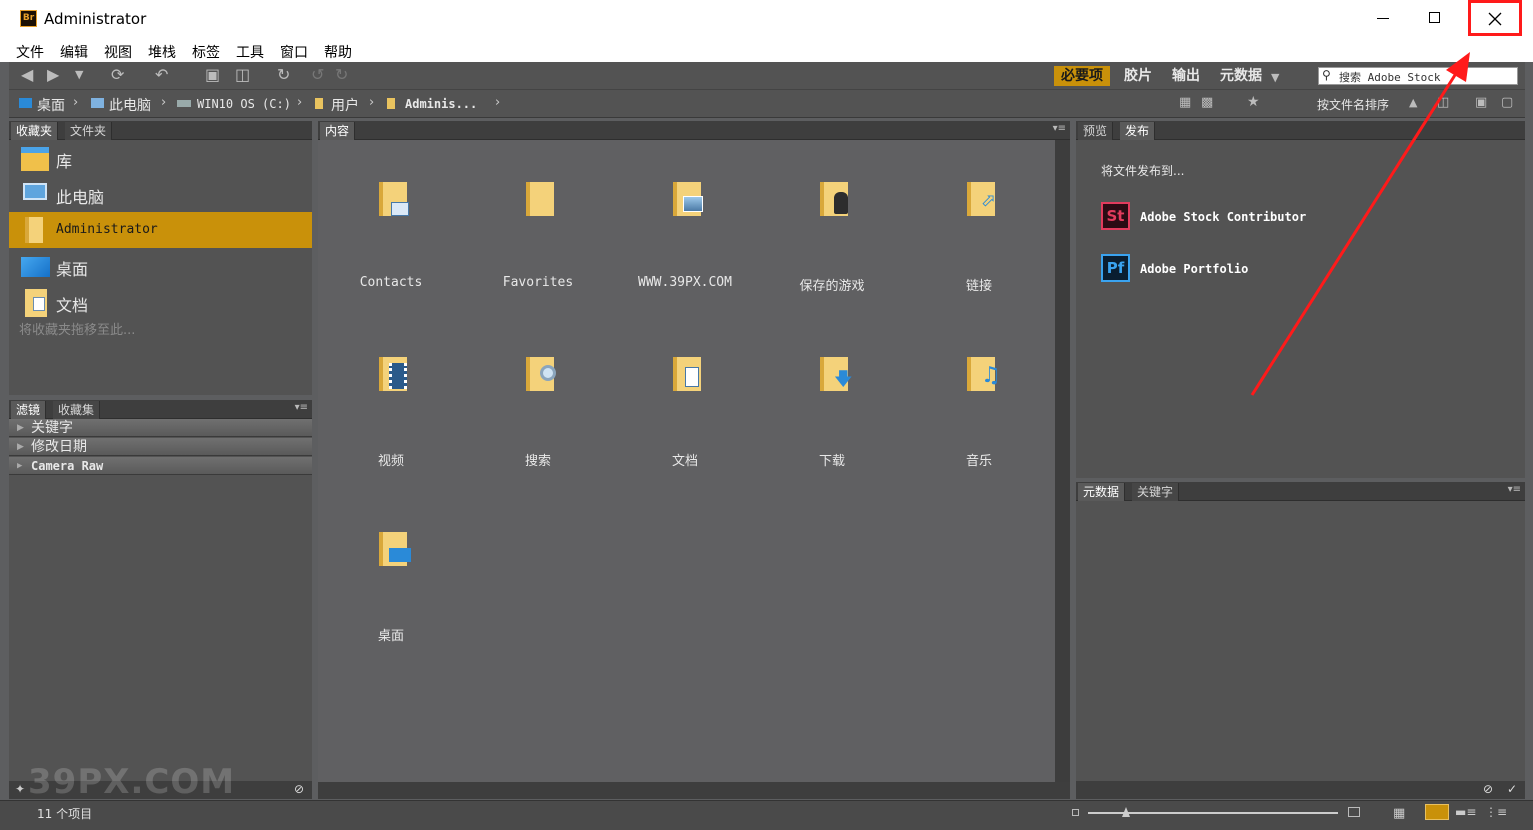 Image resolution: width=1533 pixels, height=830 pixels. Describe the element at coordinates (538, 245) in the screenshot. I see `folder-thumbnail: Favorites` at that location.